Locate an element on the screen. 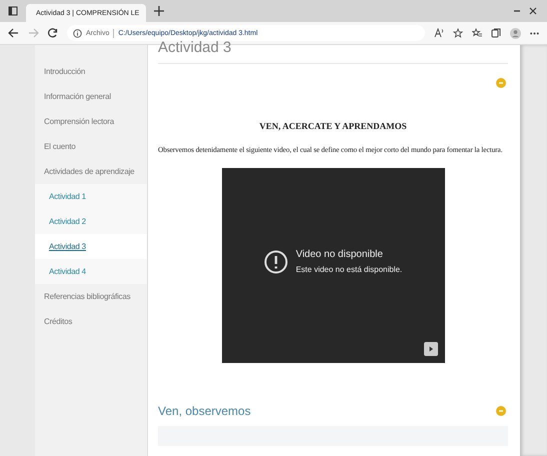  sidebar-link: El cuento is located at coordinates (91, 146).